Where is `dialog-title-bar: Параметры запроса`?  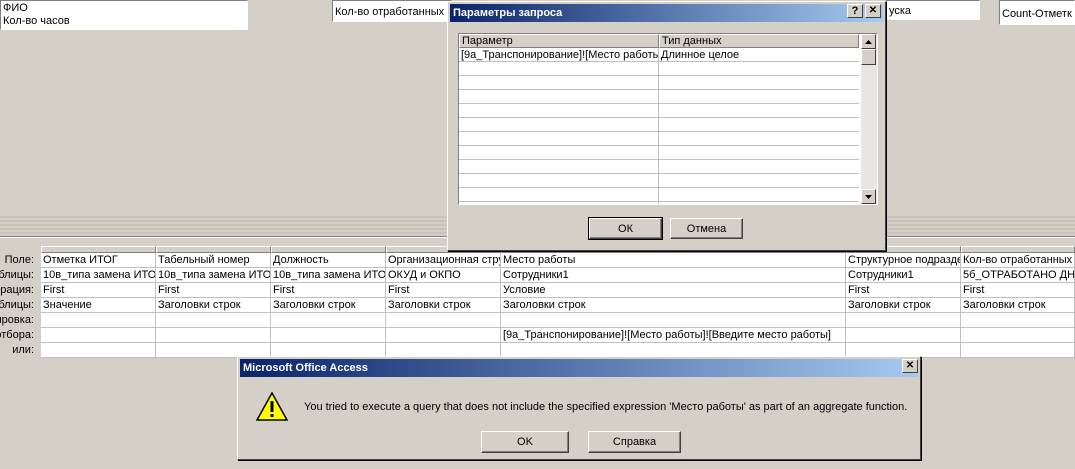
dialog-title-bar: Параметры запроса is located at coordinates (666, 13).